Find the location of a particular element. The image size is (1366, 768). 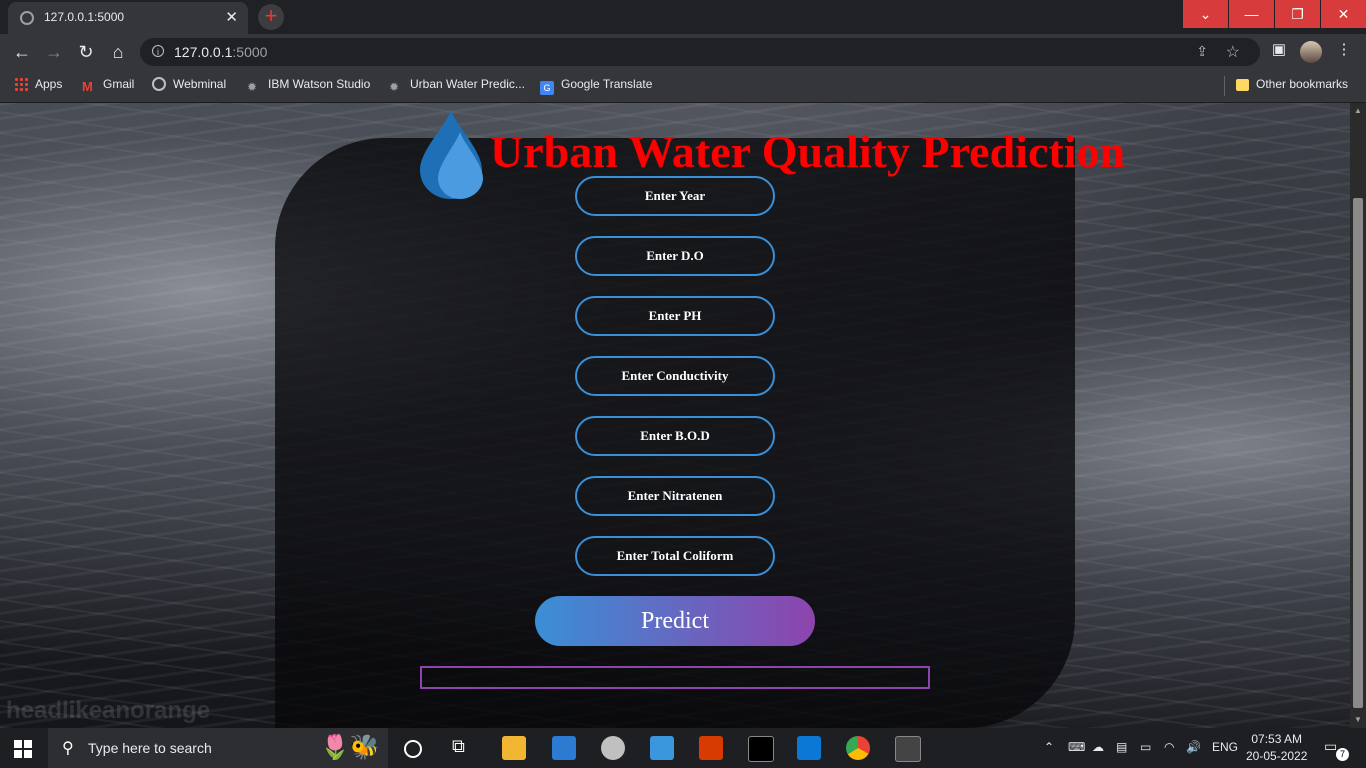

do-input is located at coordinates (675, 256).